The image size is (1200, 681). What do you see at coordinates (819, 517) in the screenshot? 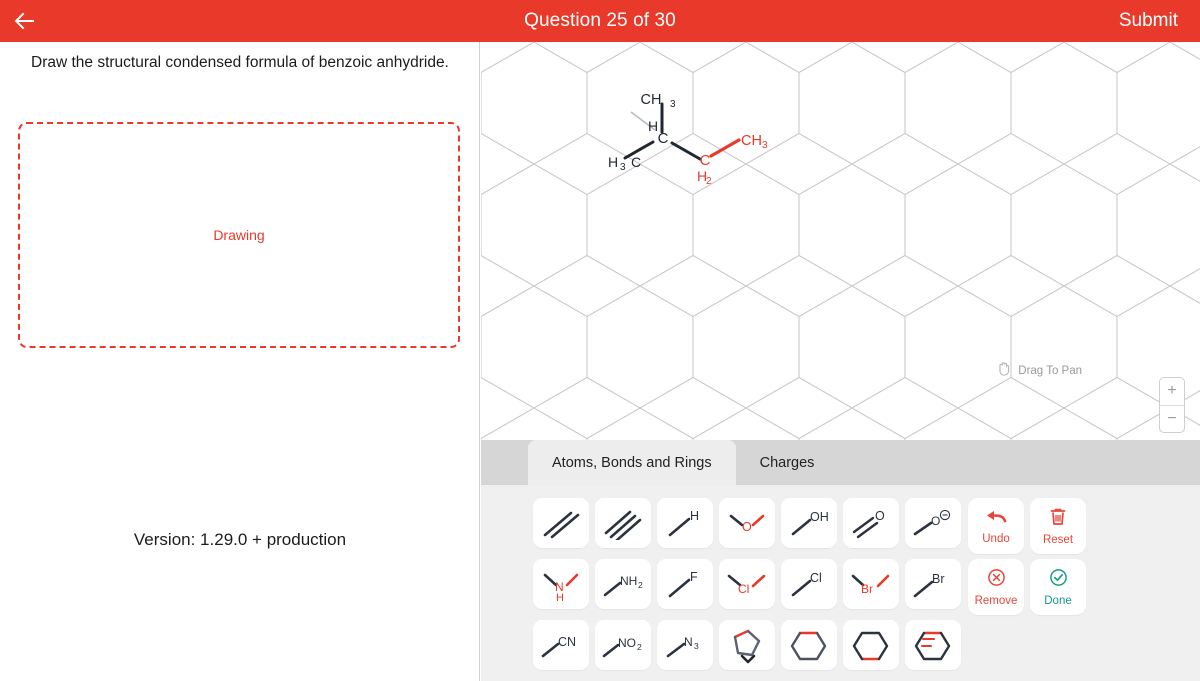
I see `svg-text: OH` at bounding box center [819, 517].